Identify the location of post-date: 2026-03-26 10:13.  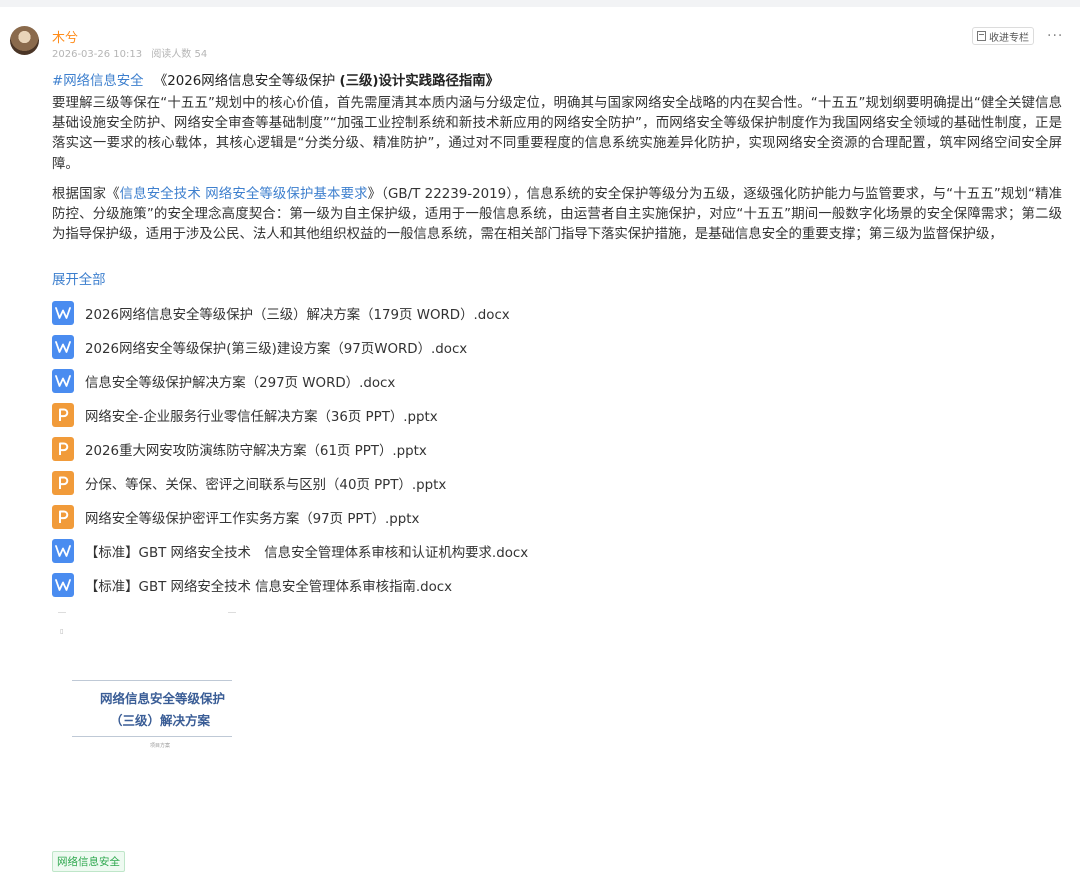
(97, 54).